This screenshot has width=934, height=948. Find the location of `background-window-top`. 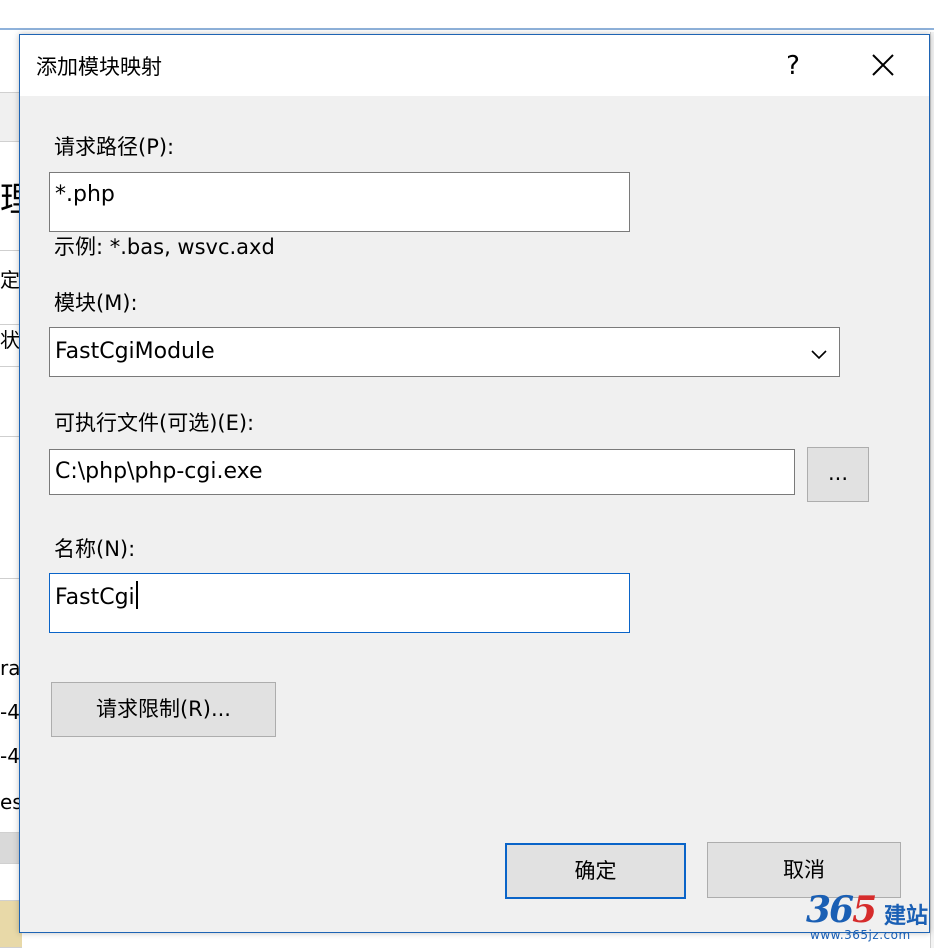

background-window-top is located at coordinates (467, 15).